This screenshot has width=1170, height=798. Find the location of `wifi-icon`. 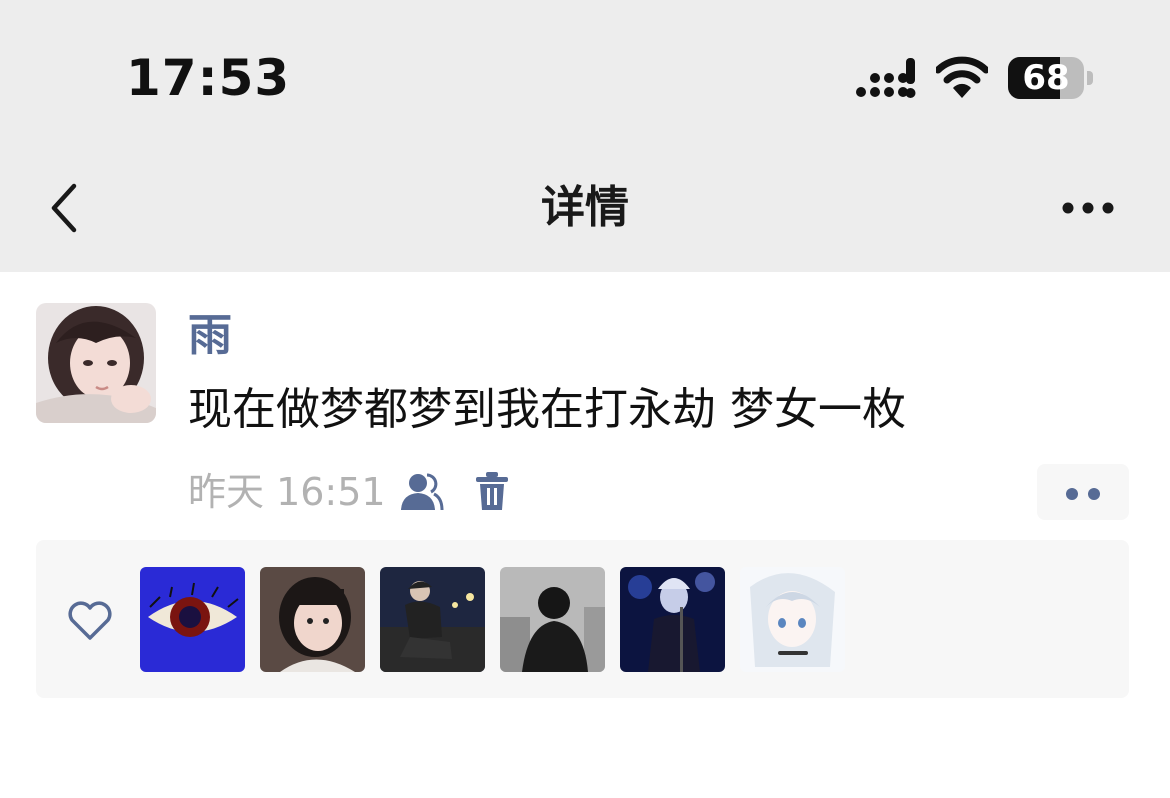

wifi-icon is located at coordinates (962, 77).